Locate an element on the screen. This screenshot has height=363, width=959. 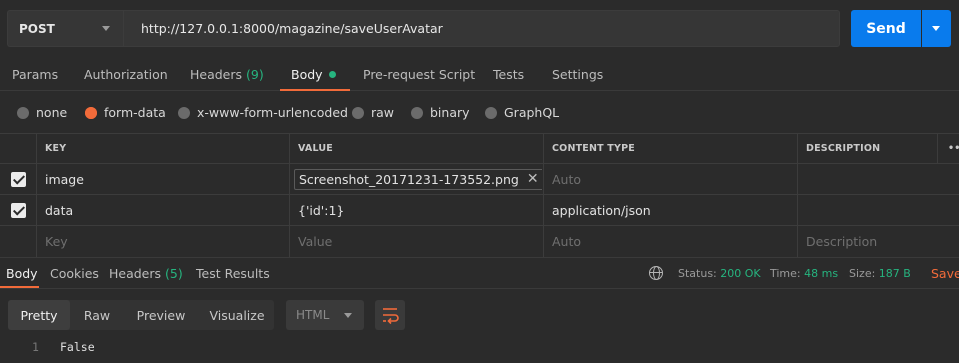
response-tab-cookies: Cookies is located at coordinates (74, 273).